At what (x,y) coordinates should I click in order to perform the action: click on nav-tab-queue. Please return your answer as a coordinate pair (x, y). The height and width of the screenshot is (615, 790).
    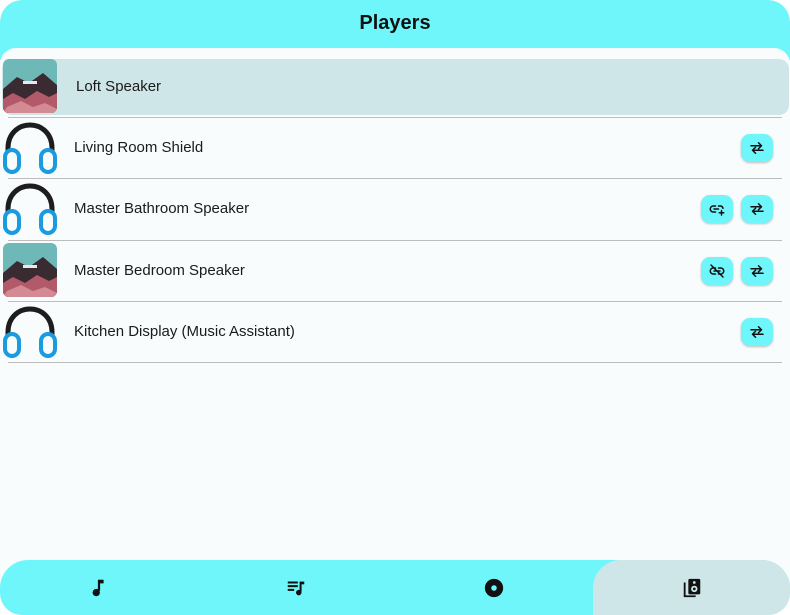
    Looking at the image, I should click on (295, 587).